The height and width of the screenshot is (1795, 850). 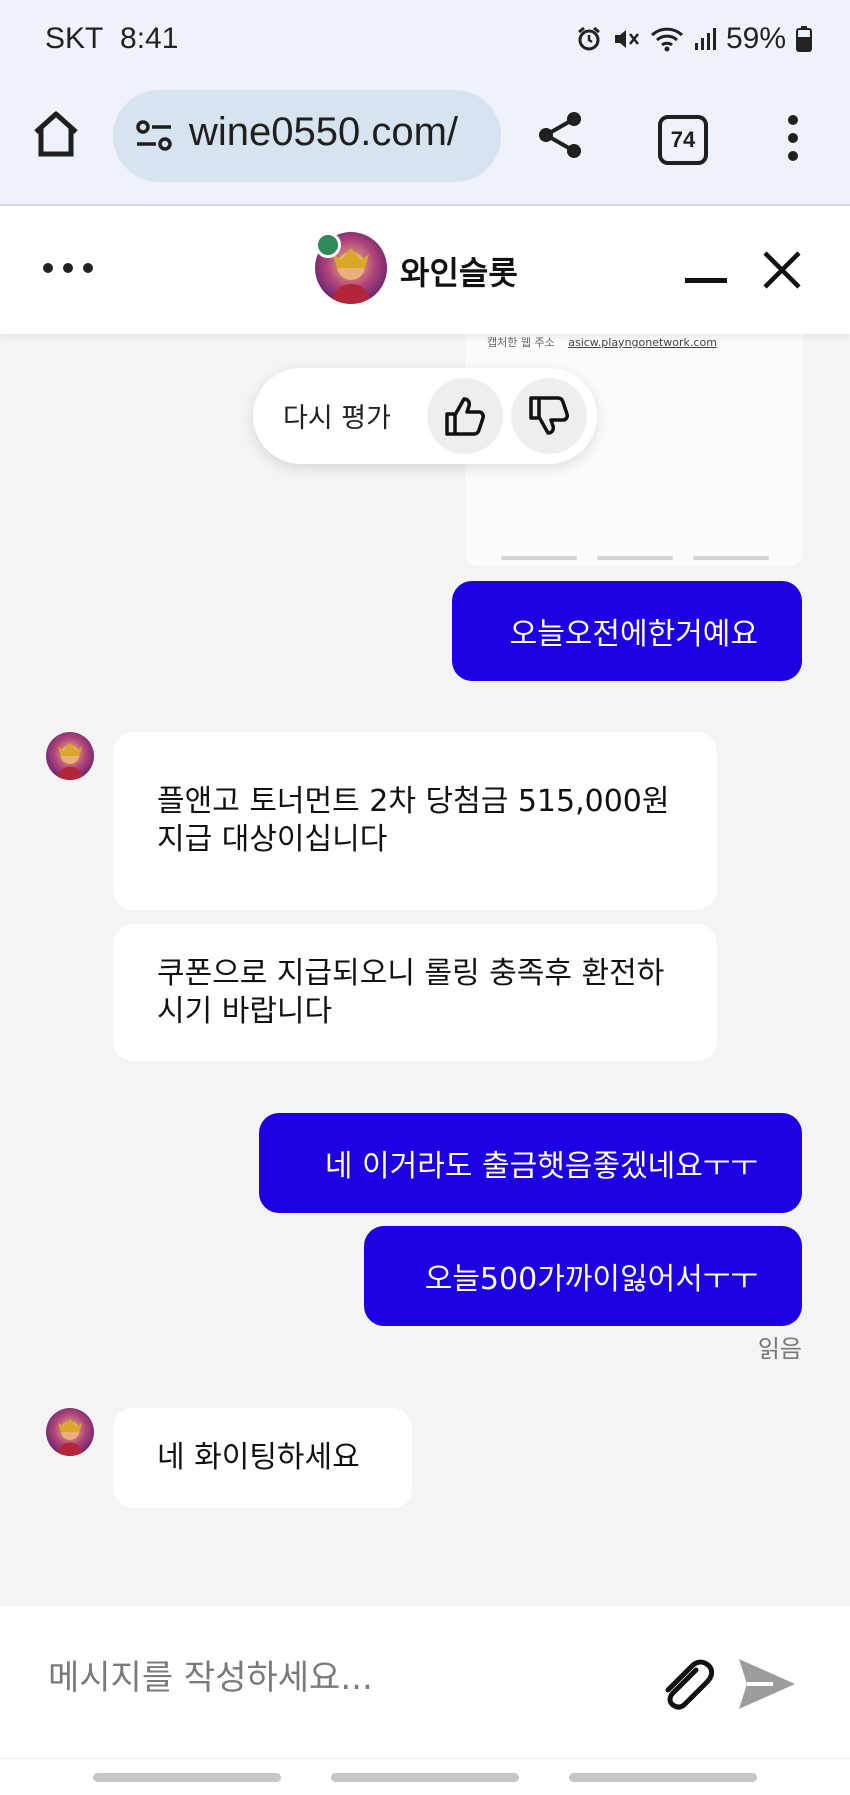 I want to click on user-message: 오늘500가까이잃어서ㅜㅜ, so click(x=583, y=1276).